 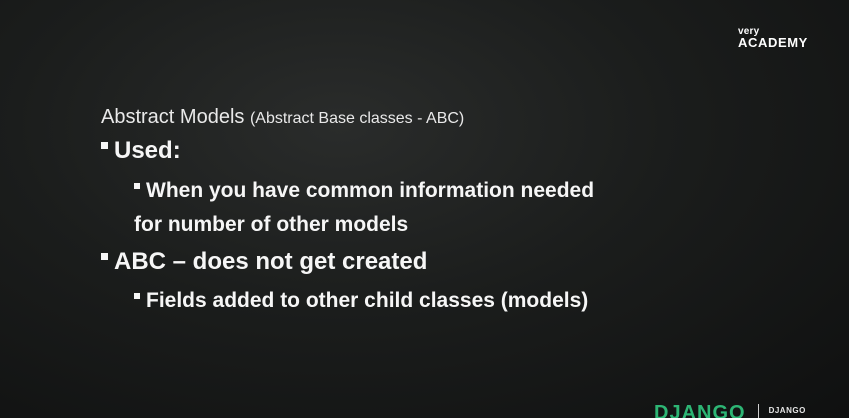 I want to click on sub-bullet-common-info-text: When you have common information needed, so click(x=370, y=190).